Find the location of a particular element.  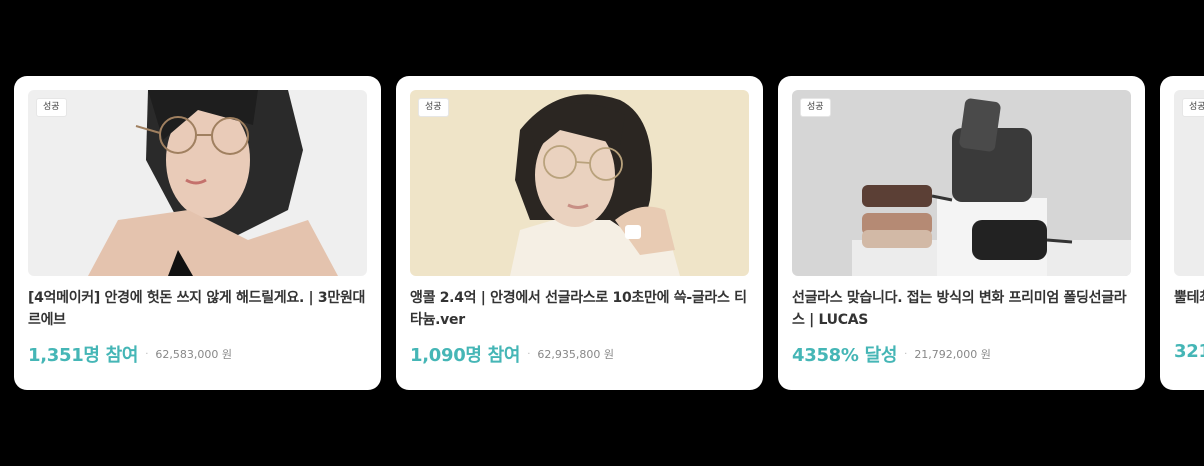

project-stats: 1,090명 참여 · 62,935,800 원 is located at coordinates (579, 354).